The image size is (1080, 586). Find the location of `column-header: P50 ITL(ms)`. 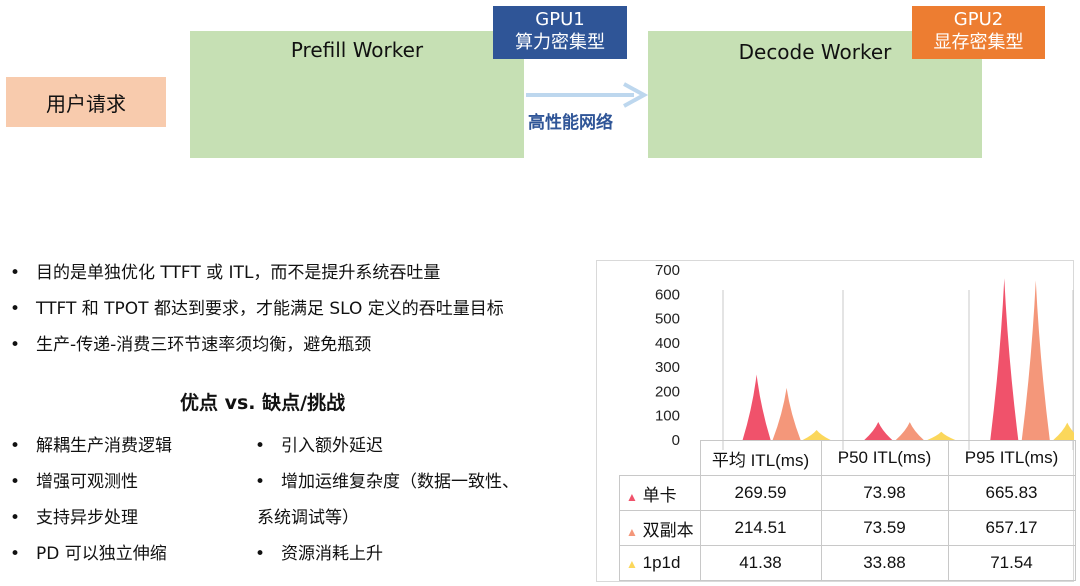

column-header: P50 ITL(ms) is located at coordinates (884, 458).